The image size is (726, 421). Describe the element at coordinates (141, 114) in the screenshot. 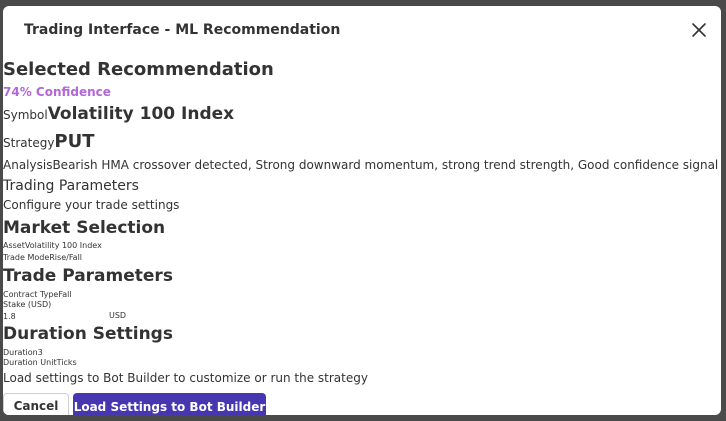

I see `symbol-value: Volatility 100 Index` at that location.